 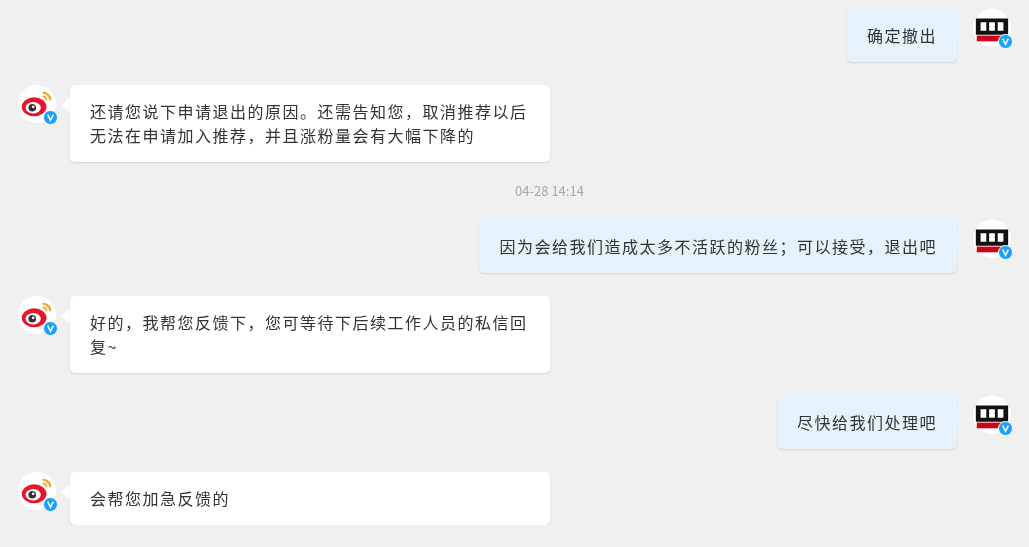 I want to click on message-bubble: 尽快给我们处理吧, so click(x=867, y=422).